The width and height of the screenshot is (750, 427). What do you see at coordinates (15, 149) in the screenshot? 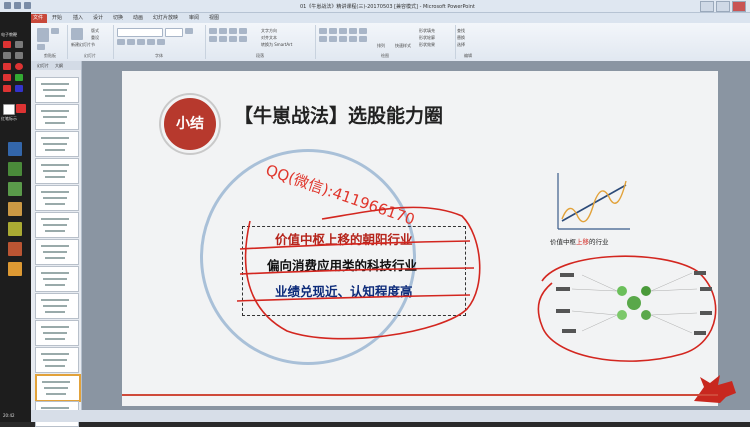
I see `presenter-icon` at bounding box center [15, 149].